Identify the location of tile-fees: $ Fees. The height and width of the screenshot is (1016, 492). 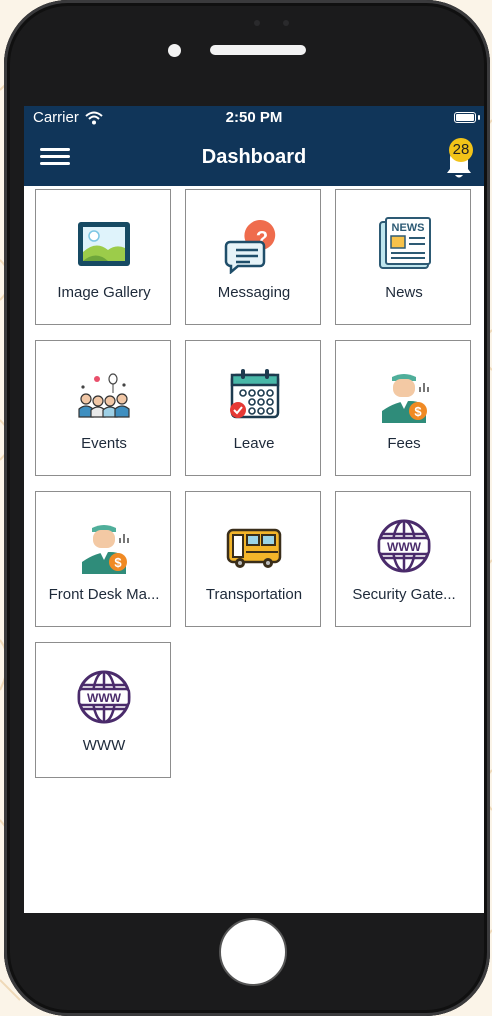
(403, 408).